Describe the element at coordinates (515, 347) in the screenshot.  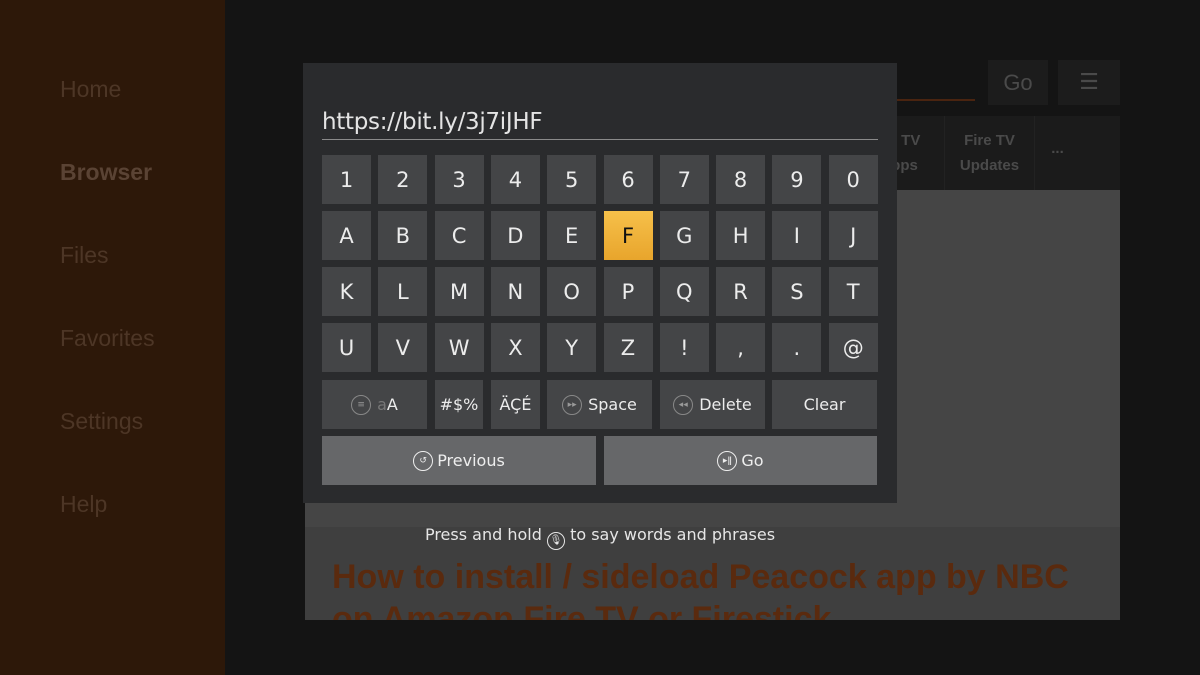
I see `key-X: X` at that location.